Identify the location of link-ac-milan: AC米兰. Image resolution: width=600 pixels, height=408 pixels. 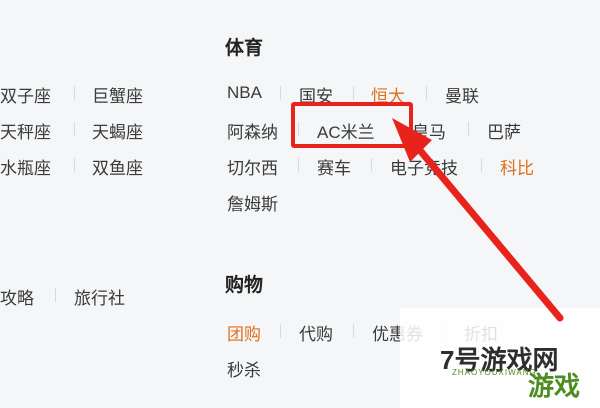
(346, 130).